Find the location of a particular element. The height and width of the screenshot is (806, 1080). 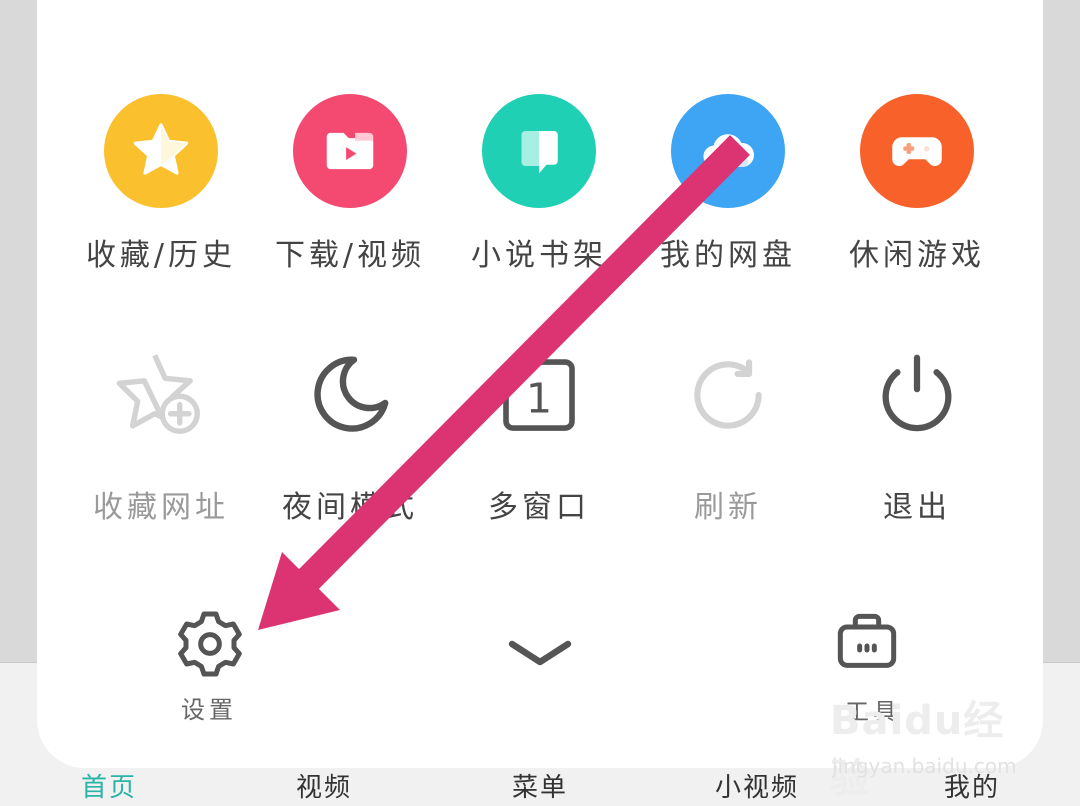

watermark-logo: Baidu经验 is located at coordinates (917, 750).